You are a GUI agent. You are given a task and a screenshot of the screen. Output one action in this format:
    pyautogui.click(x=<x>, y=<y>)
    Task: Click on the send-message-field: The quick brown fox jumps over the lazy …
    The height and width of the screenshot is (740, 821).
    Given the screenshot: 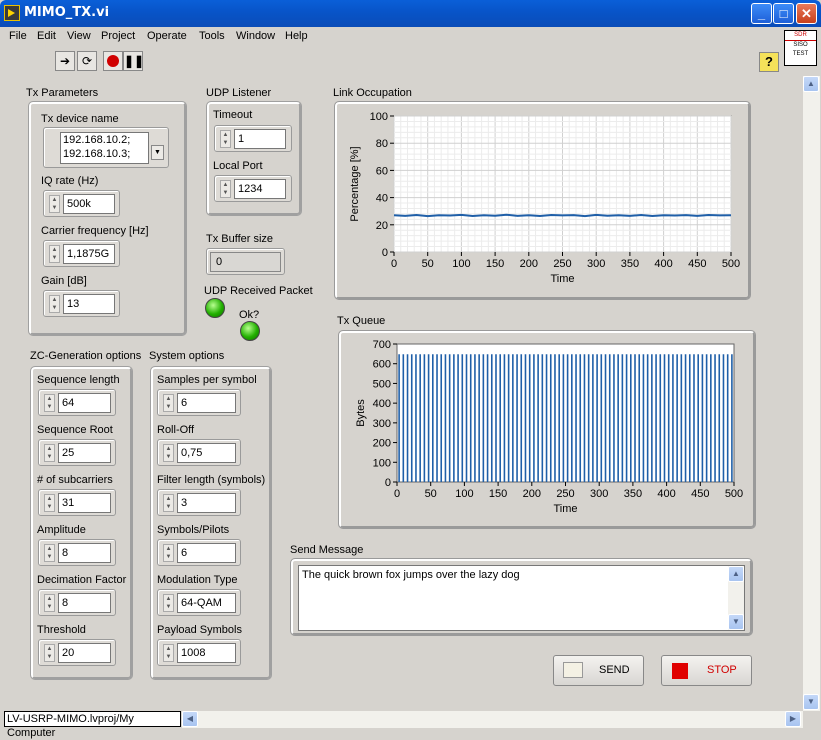 What is the action you would take?
    pyautogui.click(x=521, y=598)
    